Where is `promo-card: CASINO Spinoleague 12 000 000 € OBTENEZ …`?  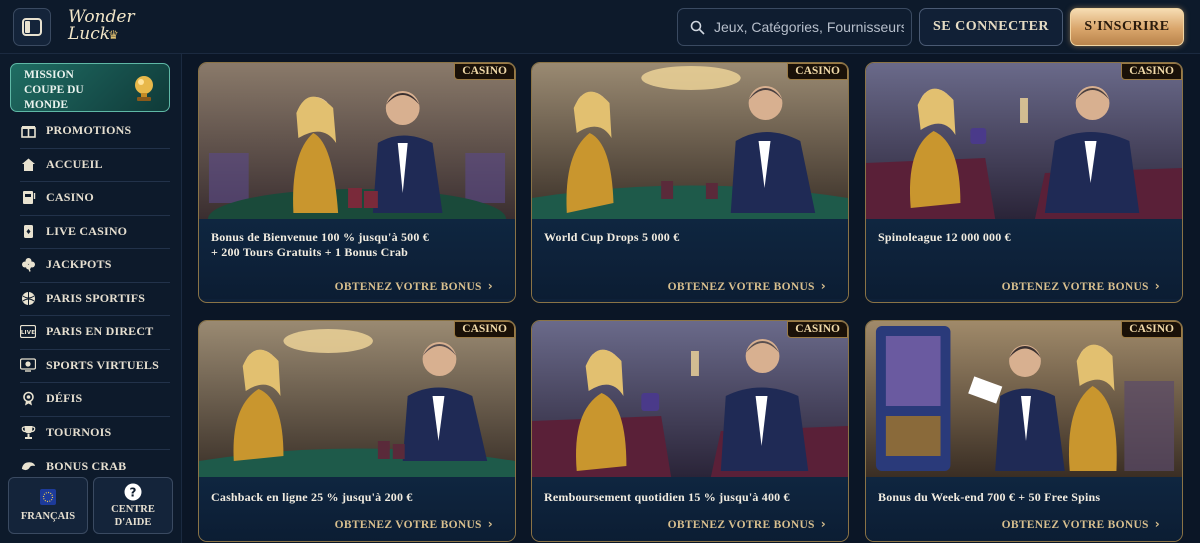
promo-card: CASINO Spinoleague 12 000 000 € OBTENEZ … is located at coordinates (1024, 182).